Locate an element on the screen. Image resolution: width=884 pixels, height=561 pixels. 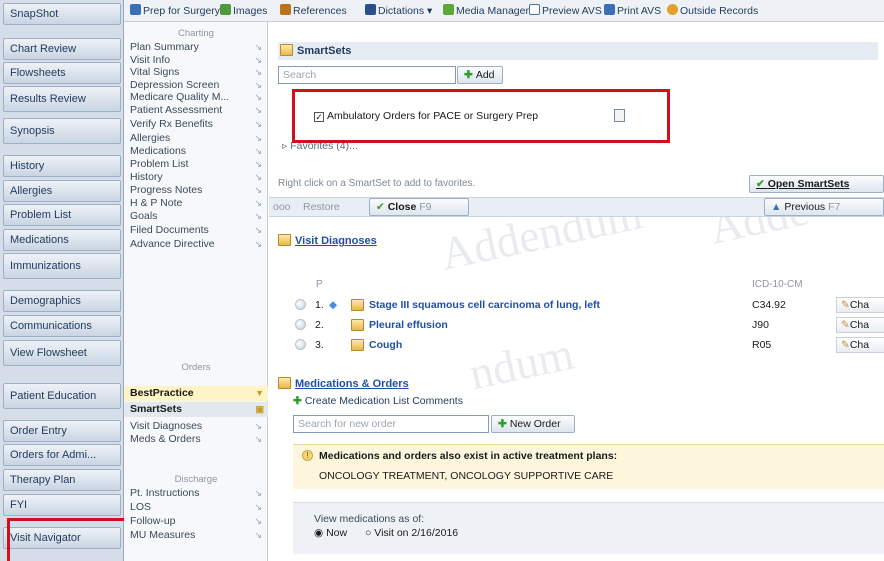
nav-history: History is located at coordinates (62, 166).